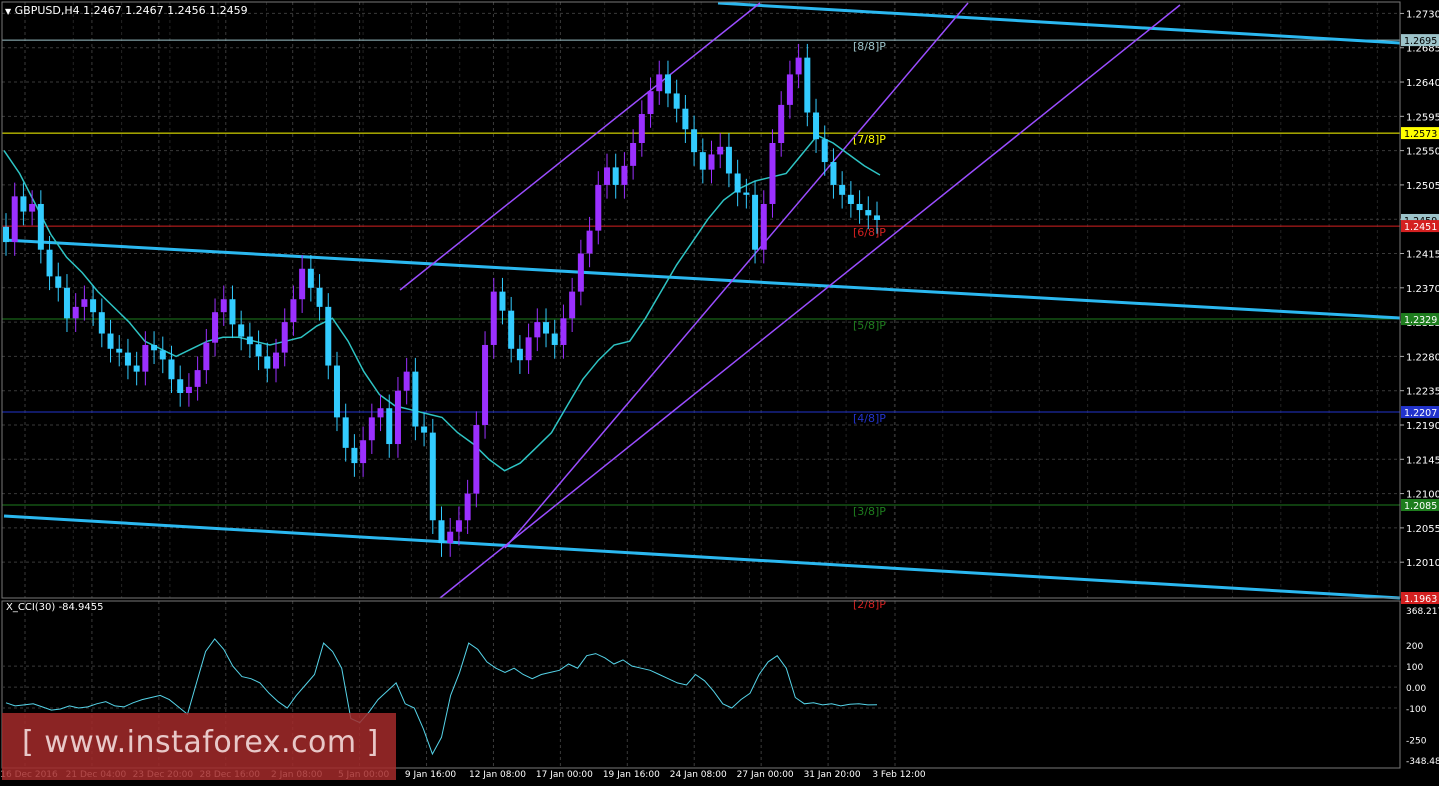  I want to click on watermark-text: [ www.instaforex.com ], so click(200, 742).